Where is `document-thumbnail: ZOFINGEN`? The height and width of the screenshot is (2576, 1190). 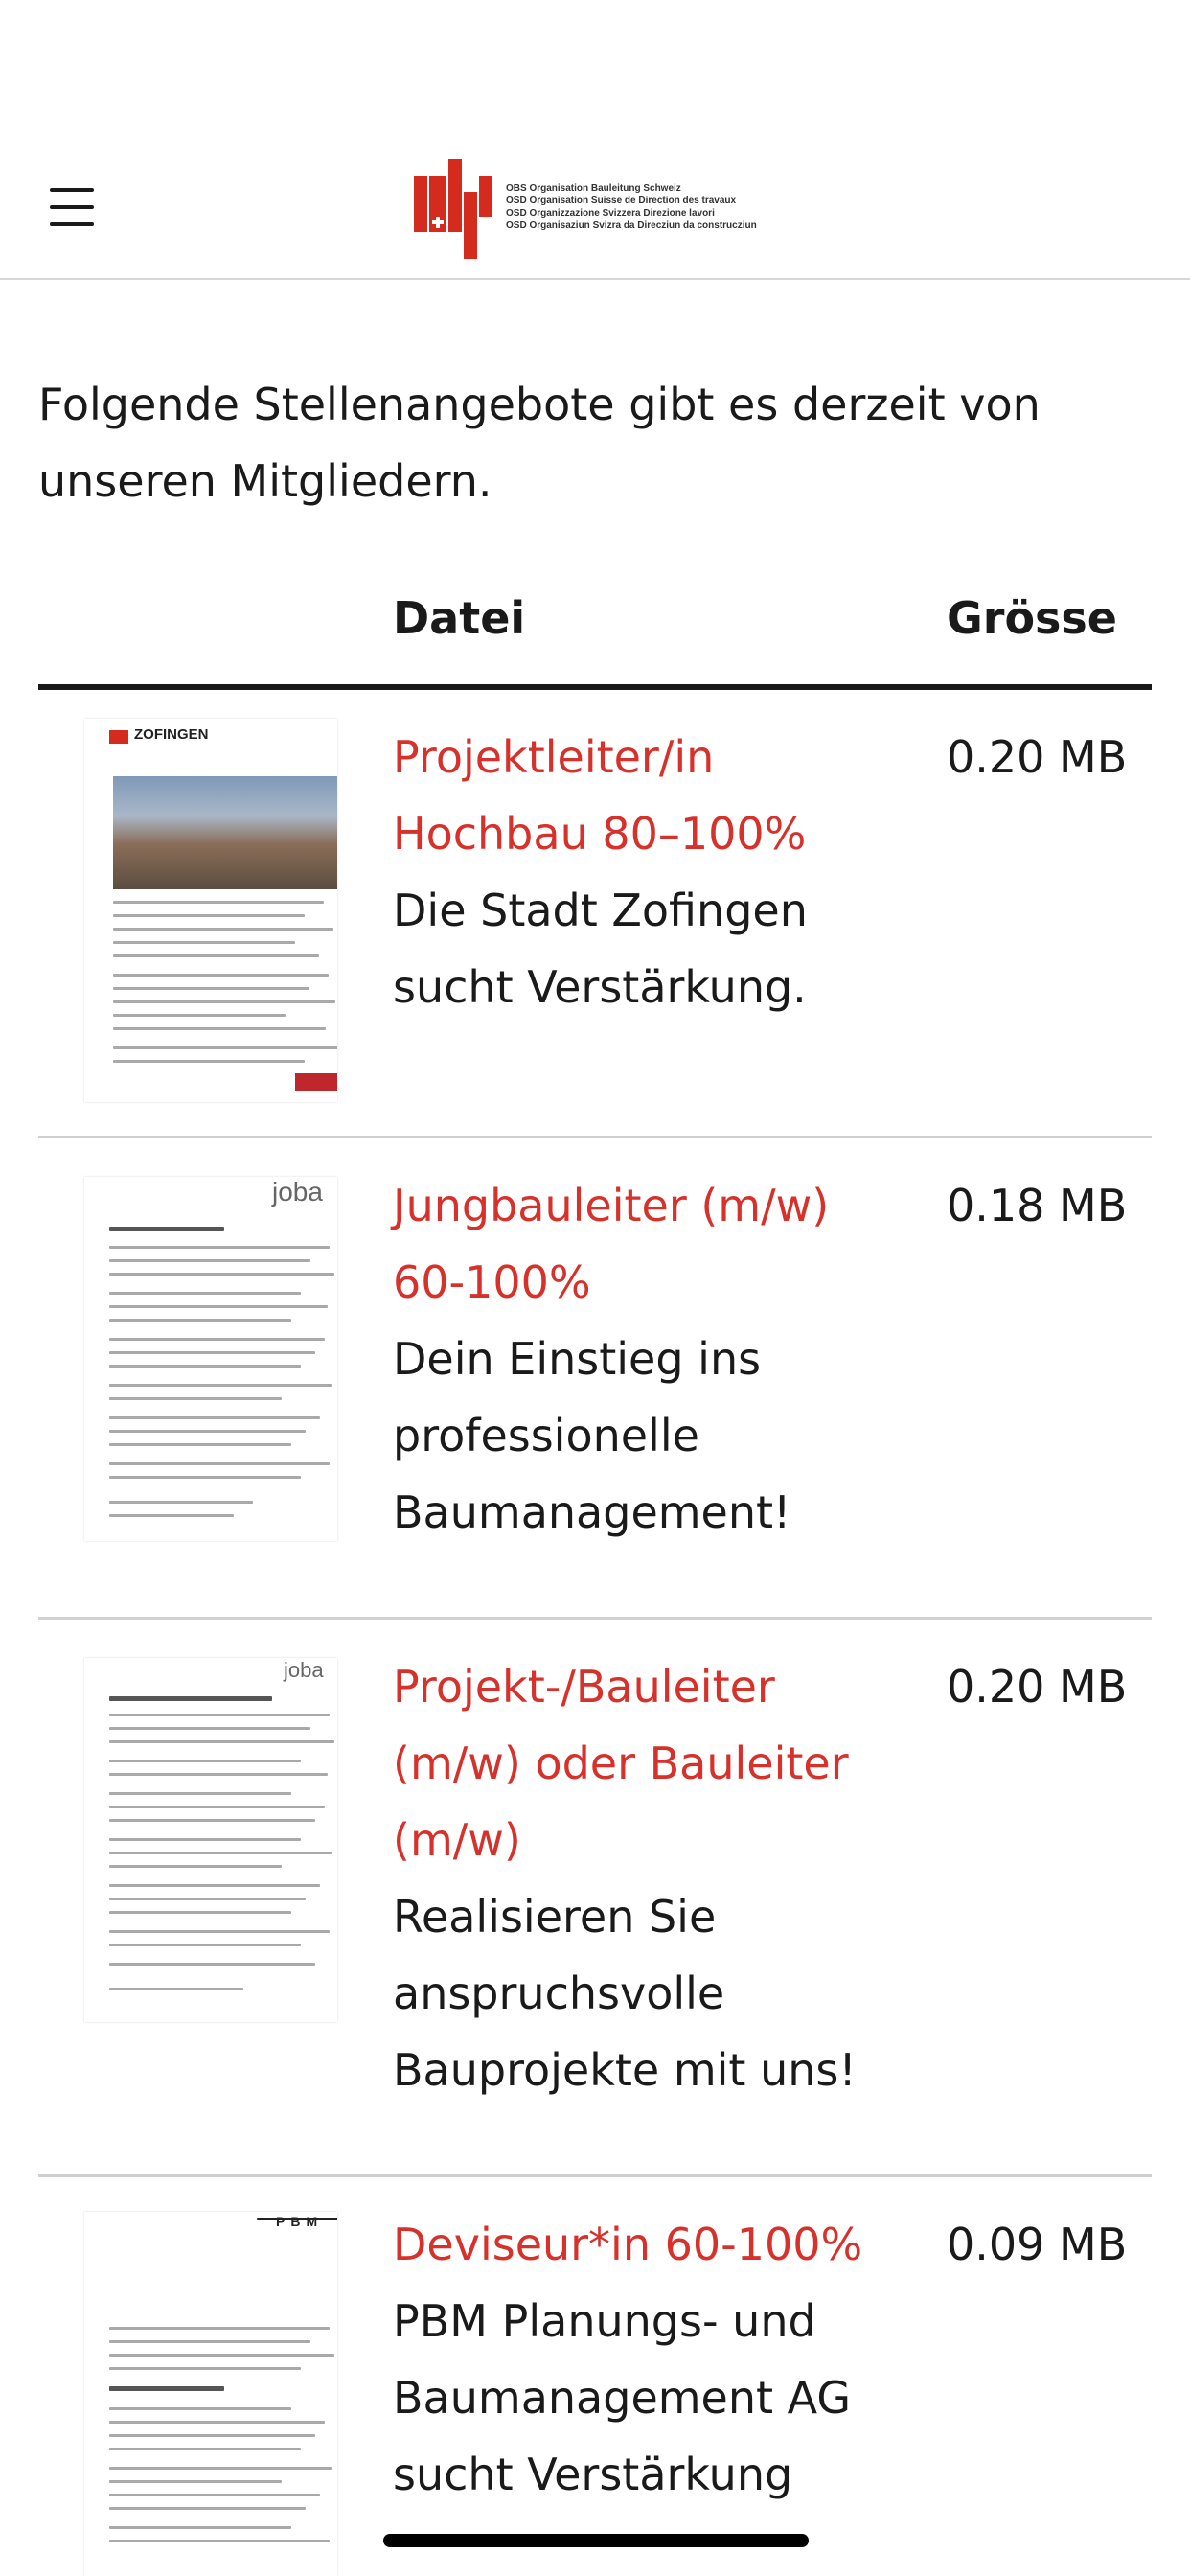
document-thumbnail: ZOFINGEN is located at coordinates (210, 910).